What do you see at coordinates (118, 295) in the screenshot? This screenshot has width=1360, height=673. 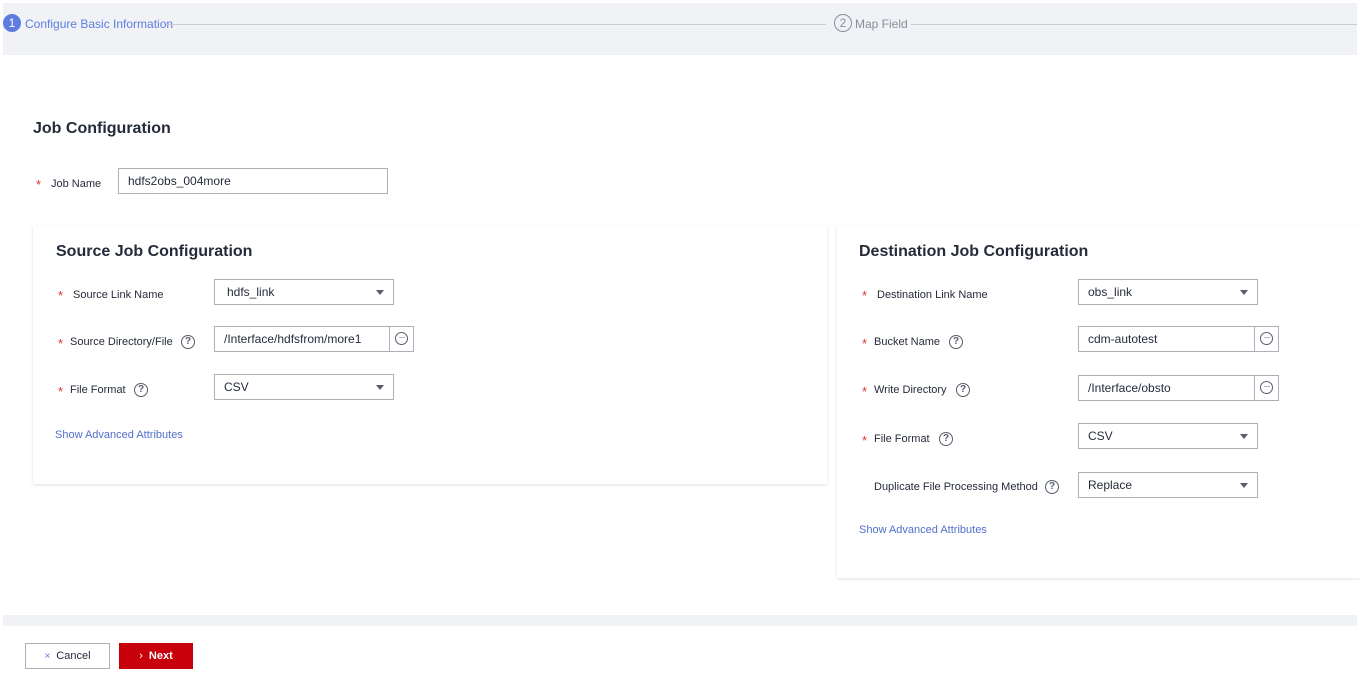 I see `source-link-name-label: Source Link Name` at bounding box center [118, 295].